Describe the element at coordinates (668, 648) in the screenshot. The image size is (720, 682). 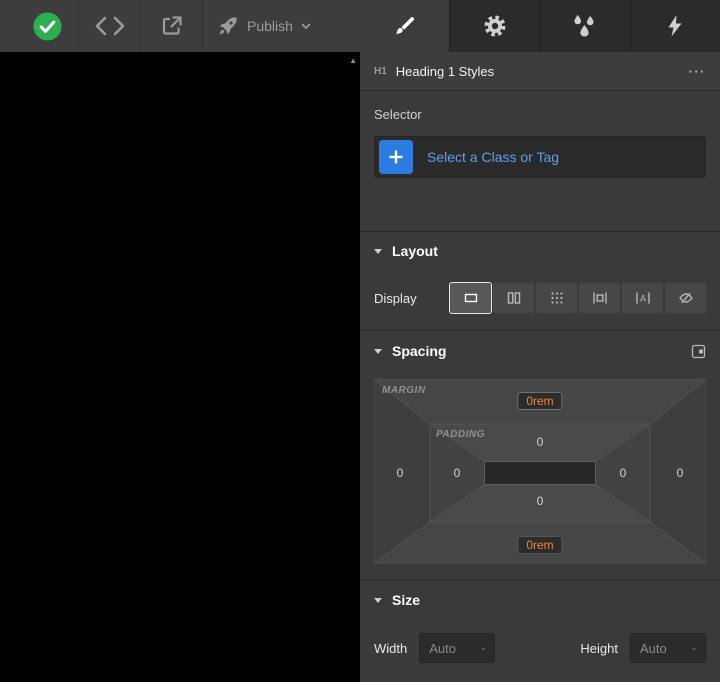
I see `height-input: Auto -` at that location.